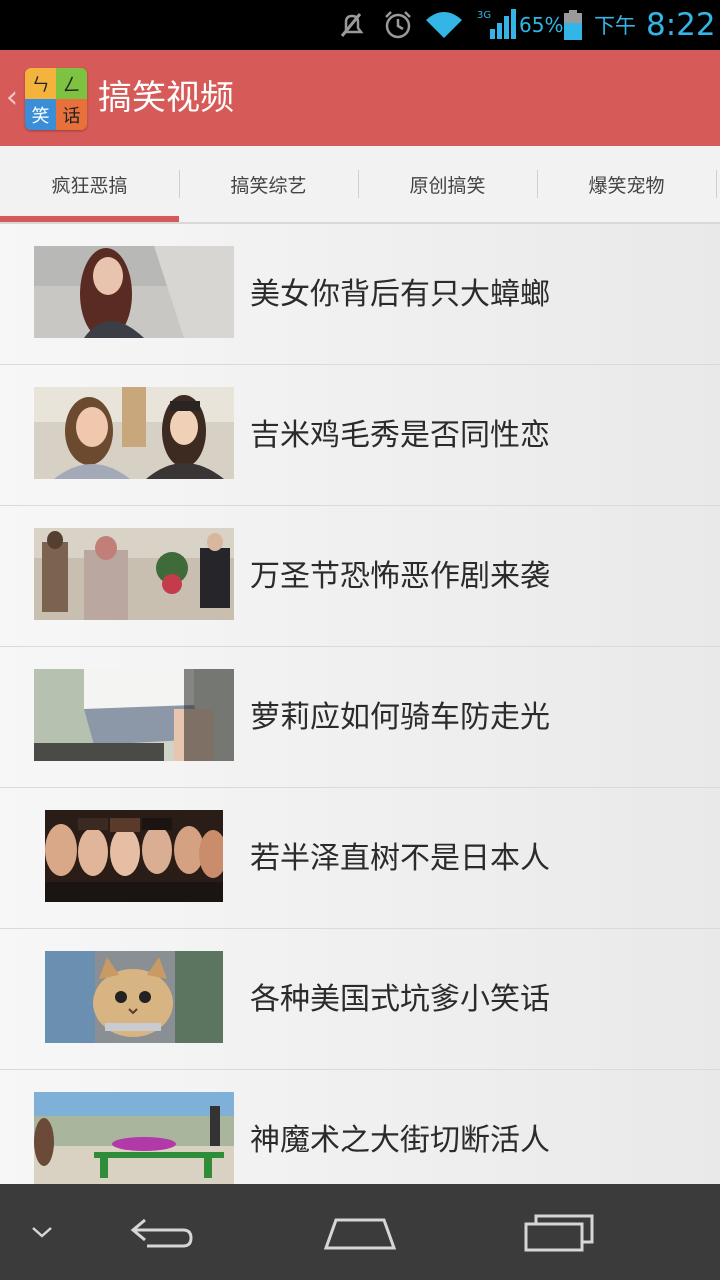 Image resolution: width=720 pixels, height=1280 pixels. What do you see at coordinates (134, 1138) in the screenshot?
I see `magic-trick-thumbnail` at bounding box center [134, 1138].